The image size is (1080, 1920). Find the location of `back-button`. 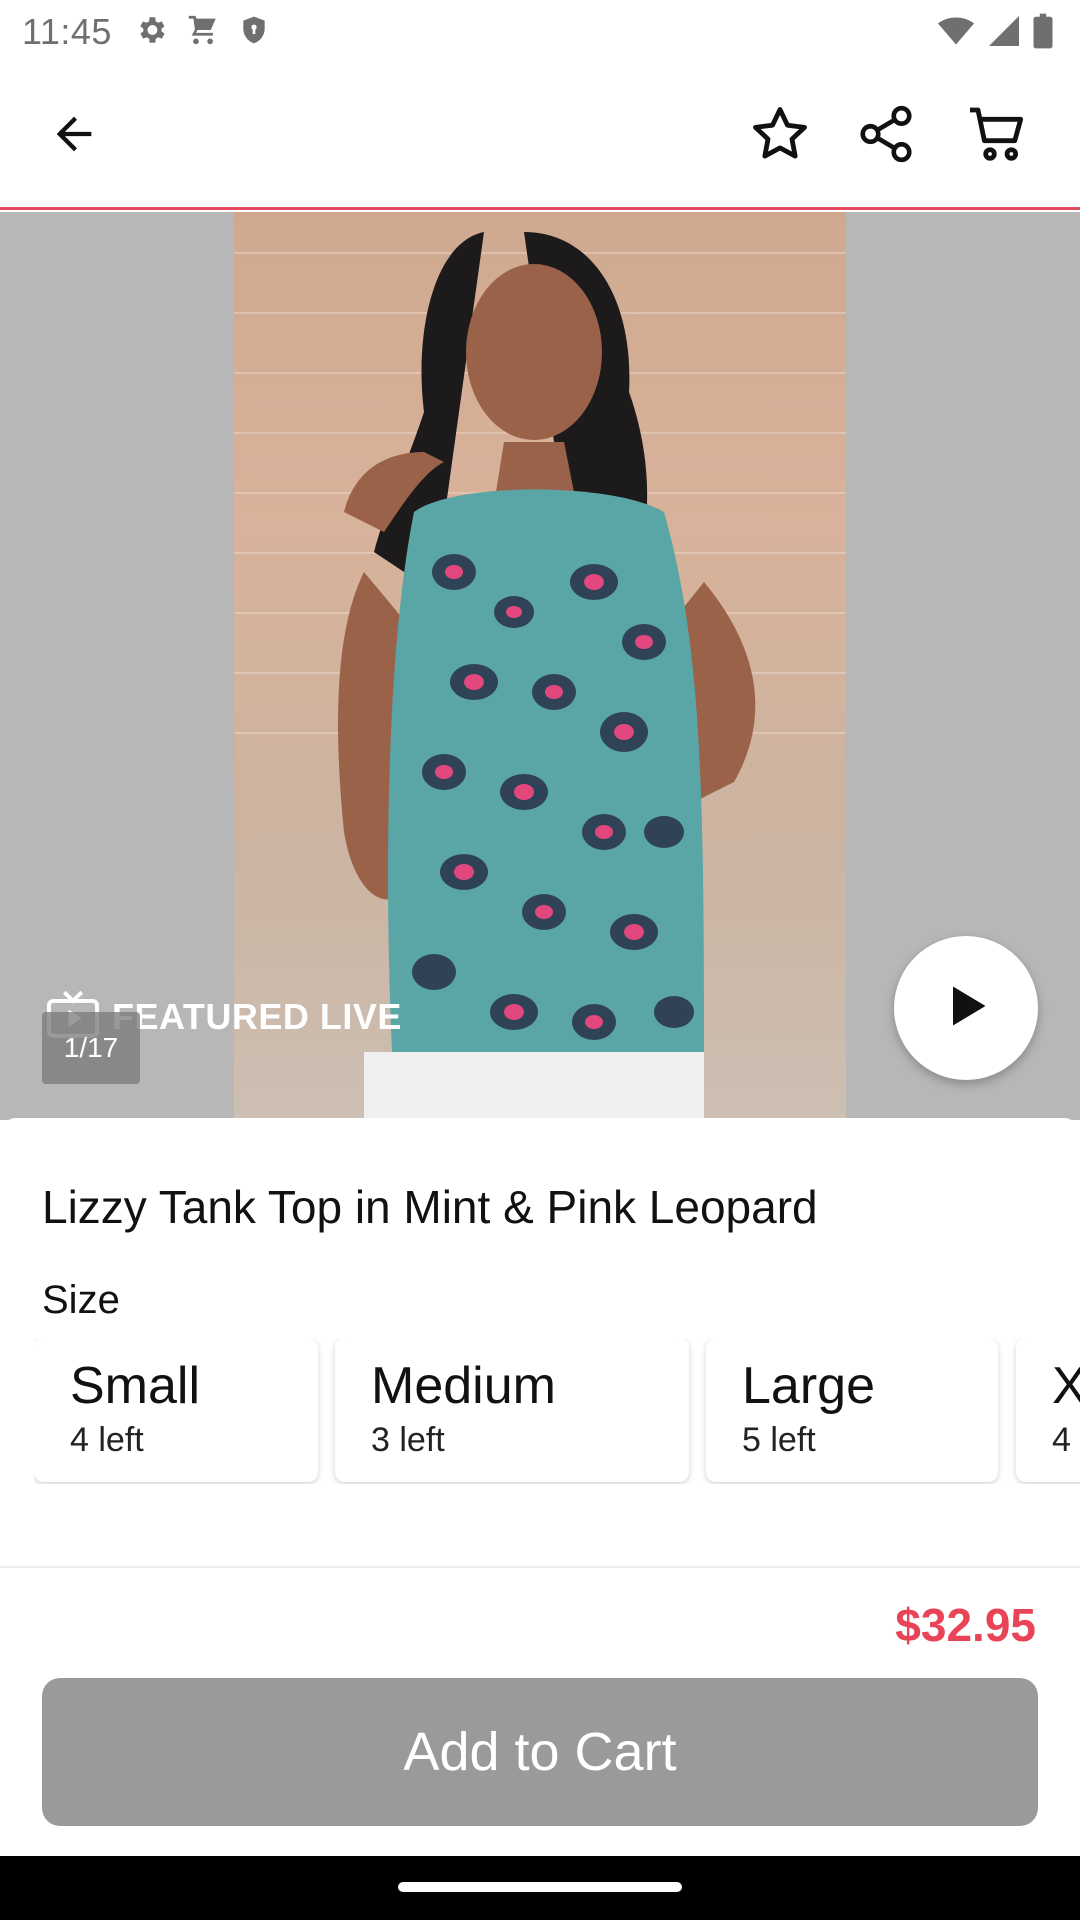

back-button is located at coordinates (74, 136).